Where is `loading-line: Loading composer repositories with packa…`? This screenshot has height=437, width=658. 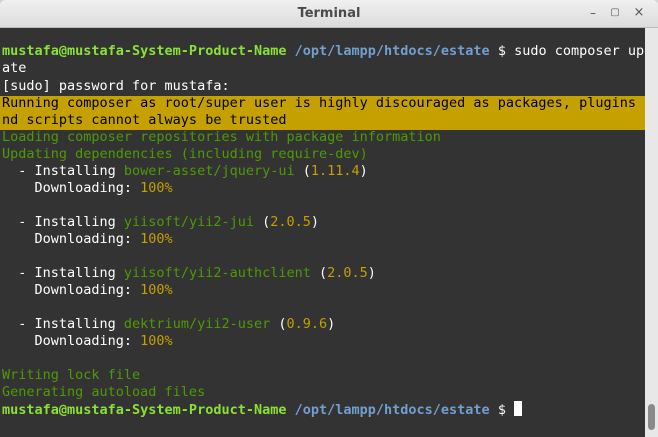
loading-line: Loading composer repositories with packa… is located at coordinates (221, 137).